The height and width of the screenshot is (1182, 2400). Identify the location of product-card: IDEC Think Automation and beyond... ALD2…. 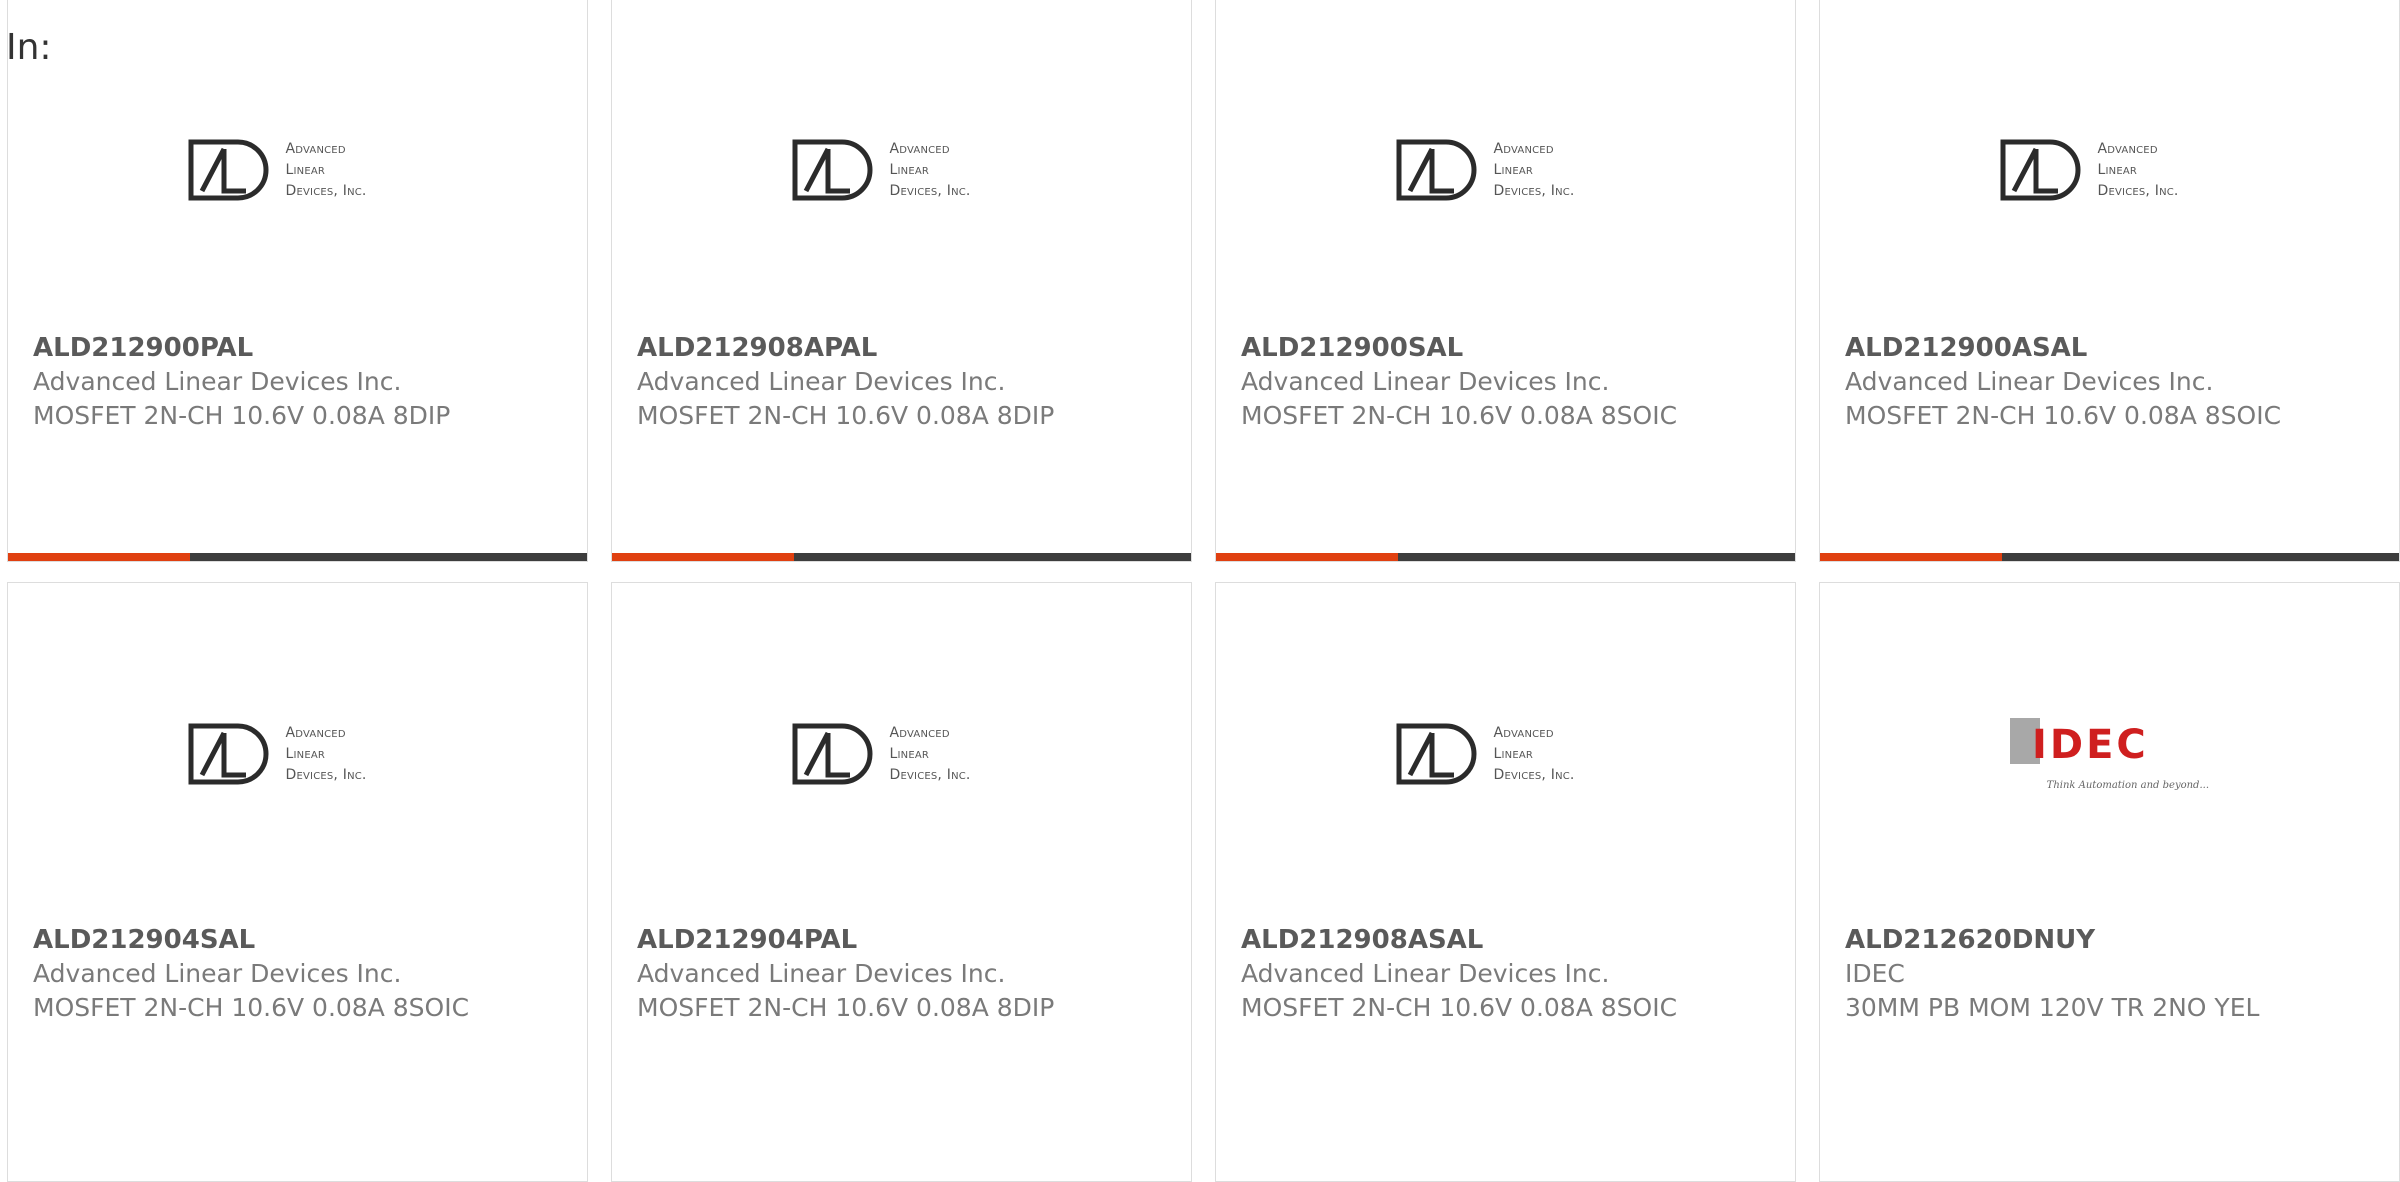
(2109, 882).